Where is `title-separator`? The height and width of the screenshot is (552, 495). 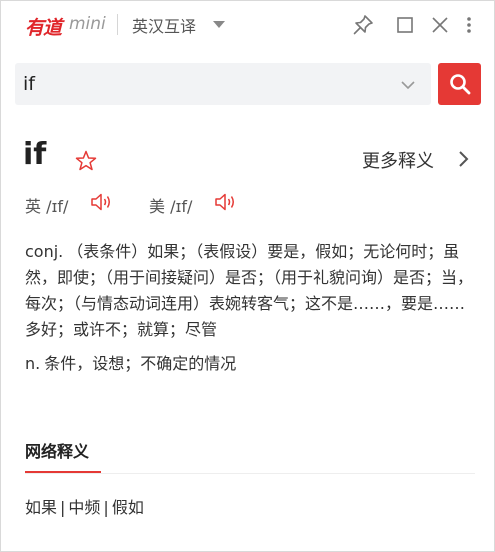 title-separator is located at coordinates (117, 24).